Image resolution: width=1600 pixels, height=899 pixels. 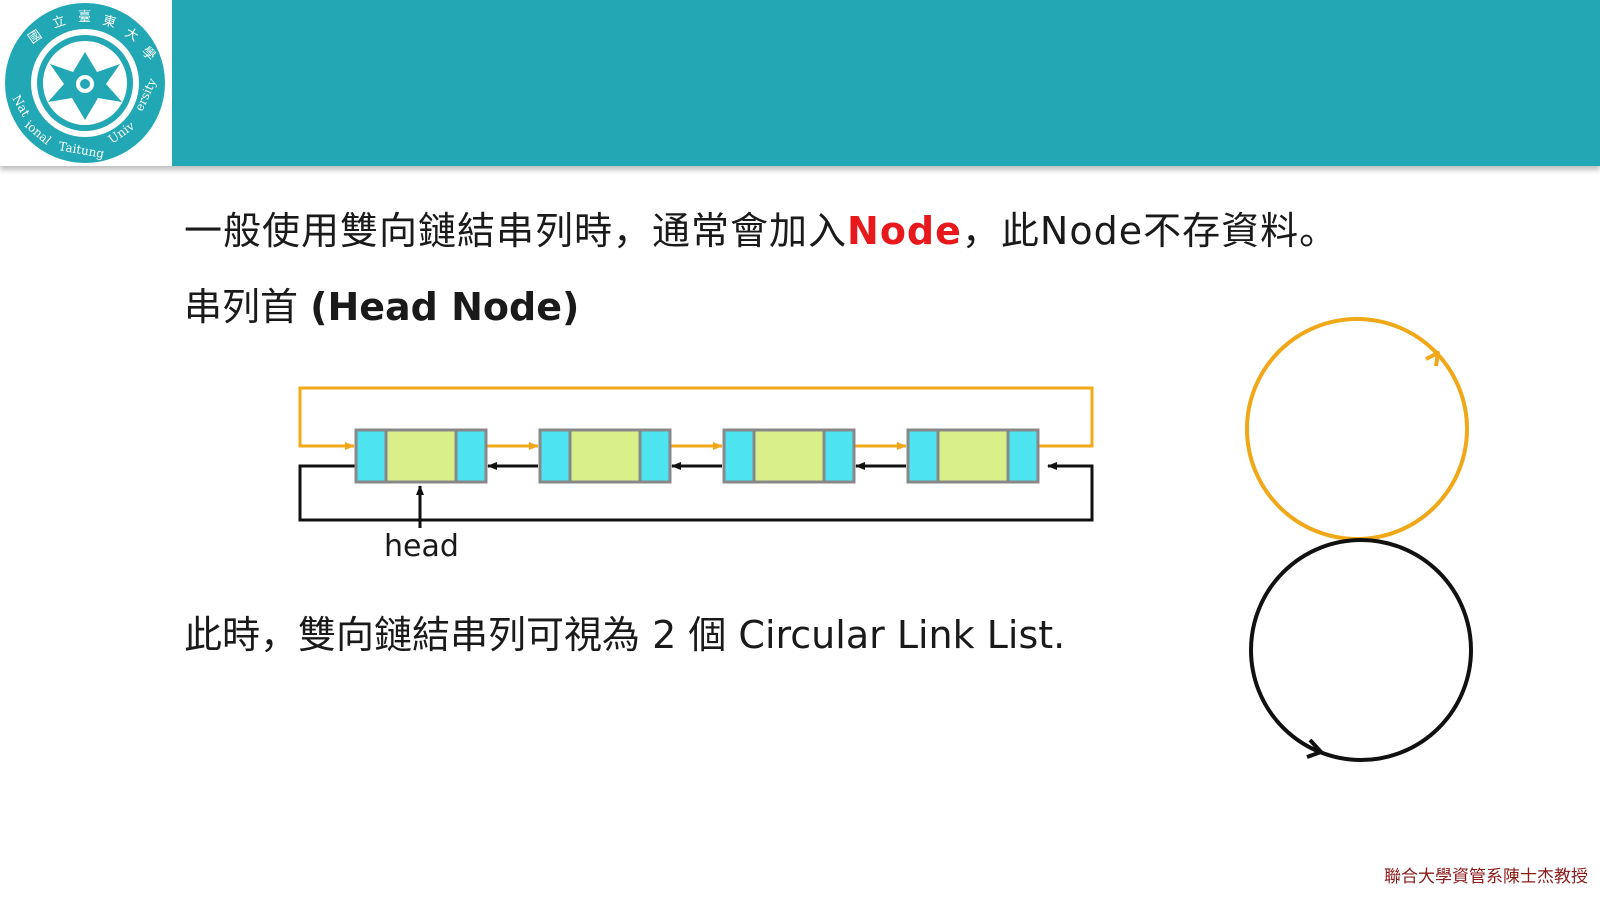 I want to click on two-circular-lists-illustration, so click(x=1359, y=539).